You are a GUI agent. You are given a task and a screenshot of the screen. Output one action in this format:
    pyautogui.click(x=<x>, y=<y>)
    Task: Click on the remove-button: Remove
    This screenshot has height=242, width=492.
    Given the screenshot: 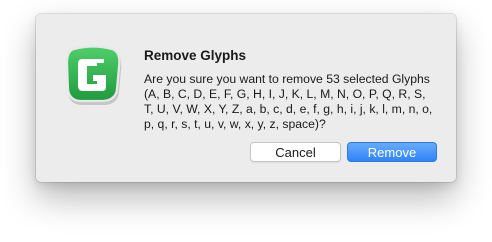 What is the action you would take?
    pyautogui.click(x=392, y=152)
    